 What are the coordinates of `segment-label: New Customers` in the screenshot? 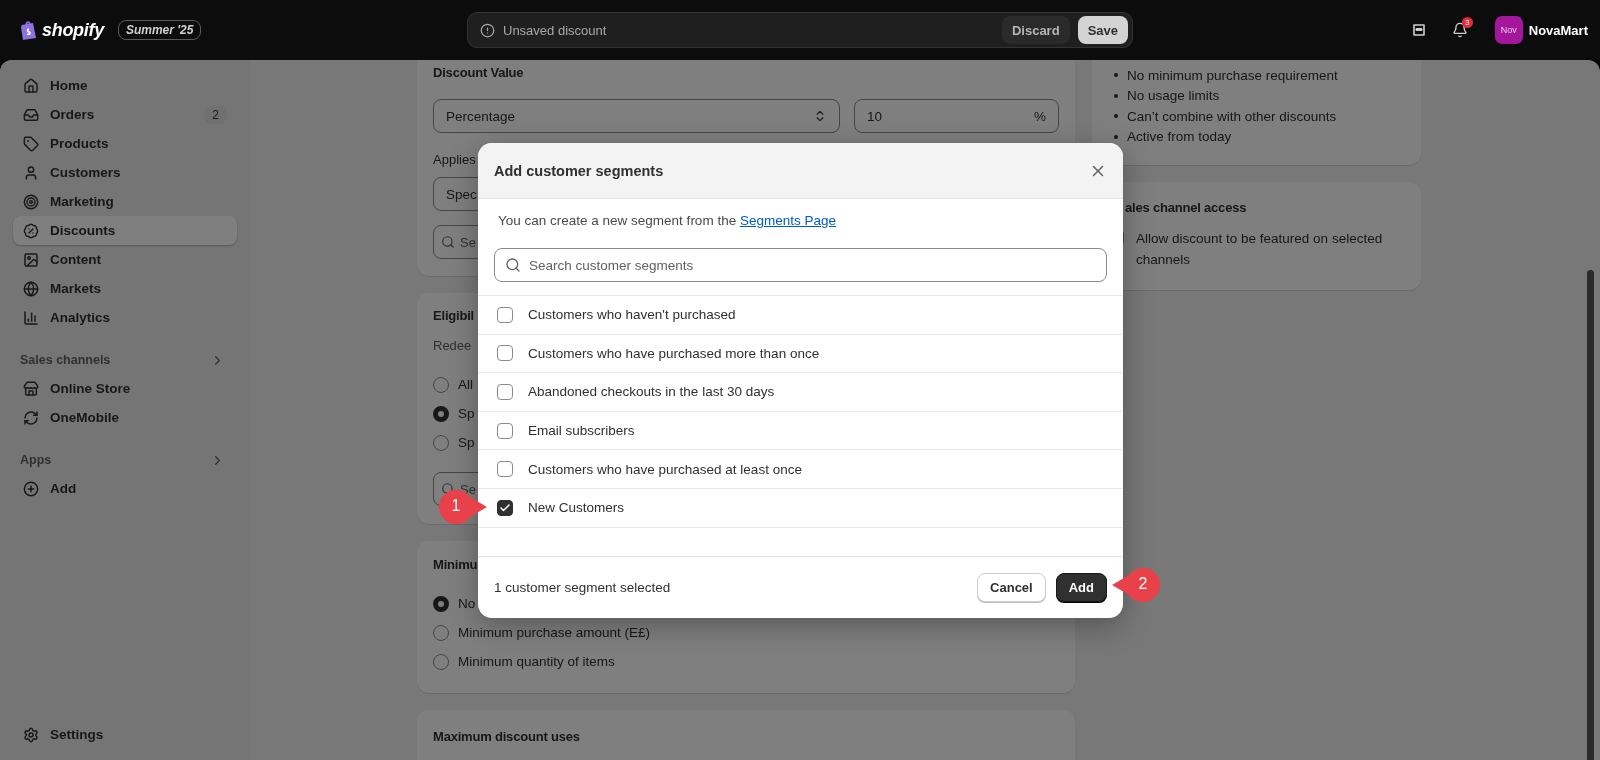 It's located at (576, 508).